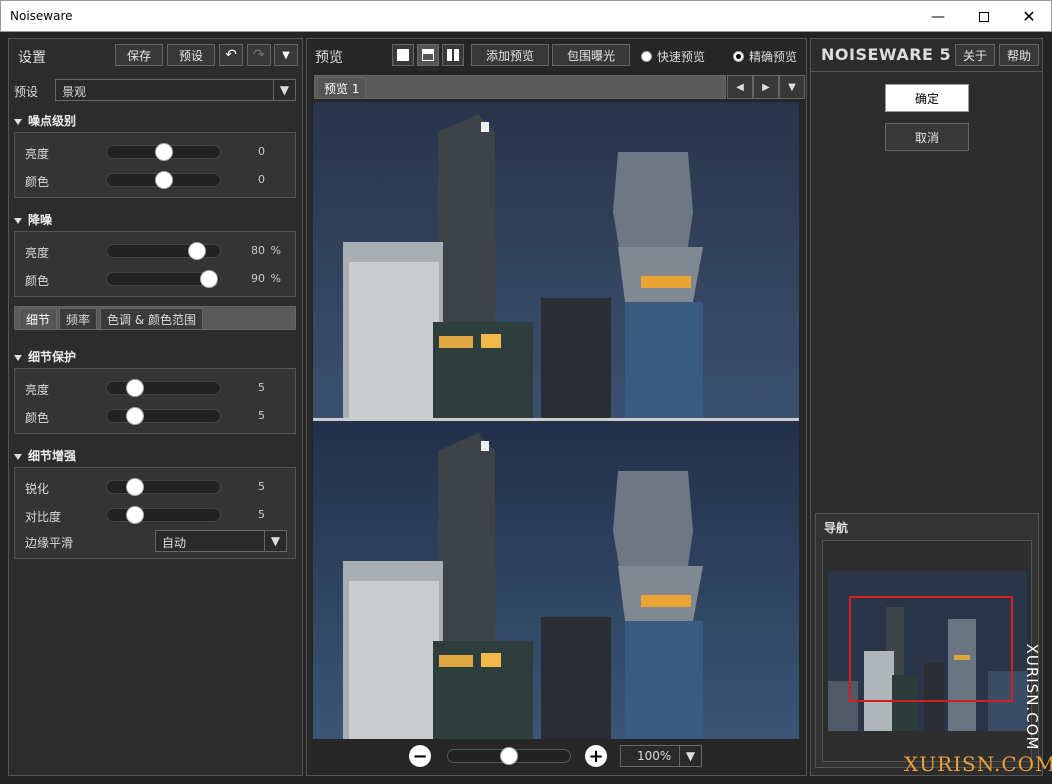 The image size is (1052, 784). Describe the element at coordinates (1019, 55) in the screenshot. I see `help-button: 帮助` at that location.